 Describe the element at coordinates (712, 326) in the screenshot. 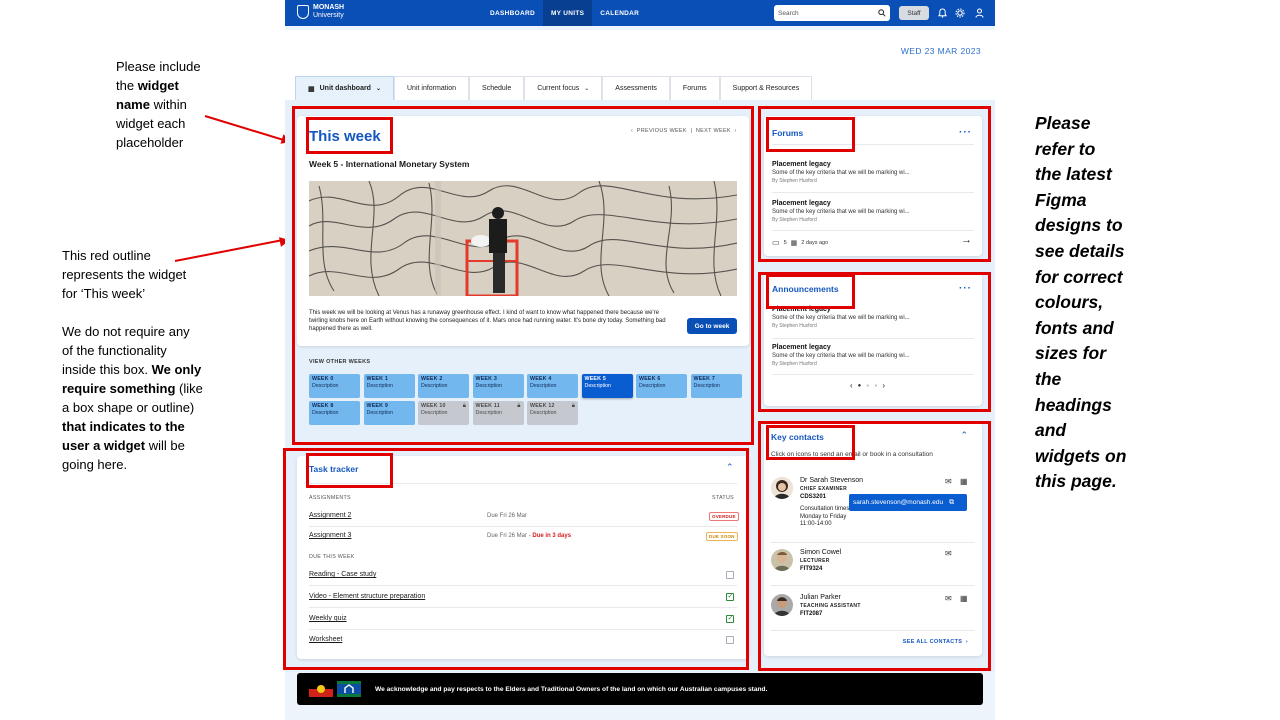

I see `go-to-week-button: Go to week` at that location.